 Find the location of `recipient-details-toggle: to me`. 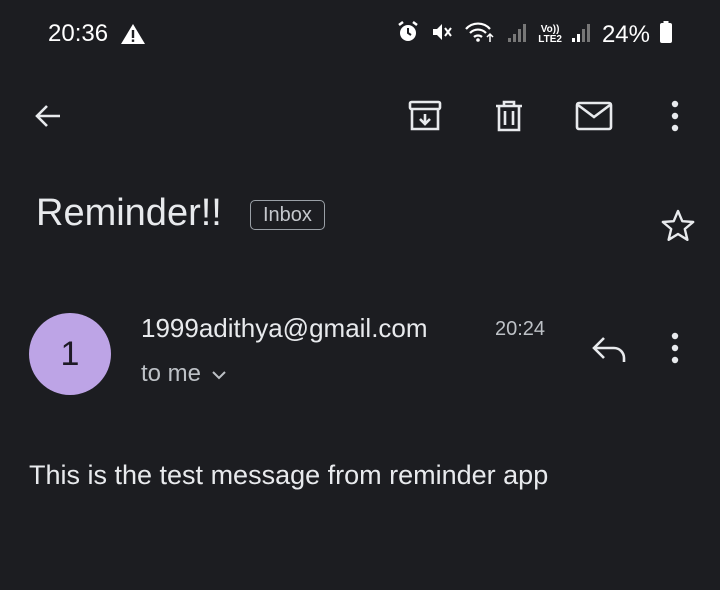

recipient-details-toggle: to me is located at coordinates (184, 374).